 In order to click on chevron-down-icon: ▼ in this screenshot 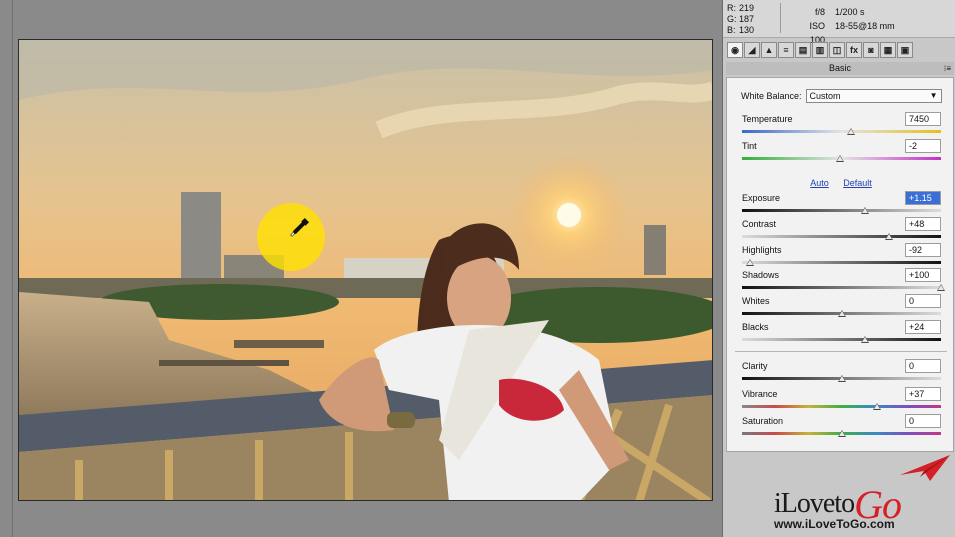, I will do `click(933, 95)`.